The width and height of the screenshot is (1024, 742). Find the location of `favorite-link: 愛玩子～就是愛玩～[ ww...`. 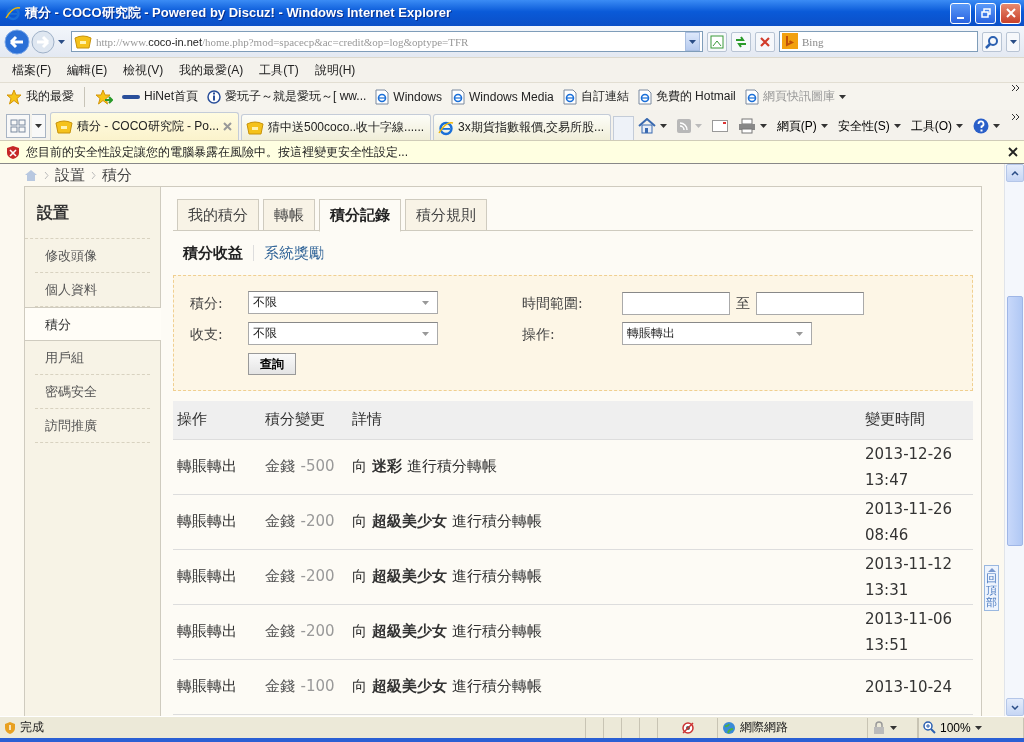

favorite-link: 愛玩子～就是愛玩～[ ww... is located at coordinates (287, 96).